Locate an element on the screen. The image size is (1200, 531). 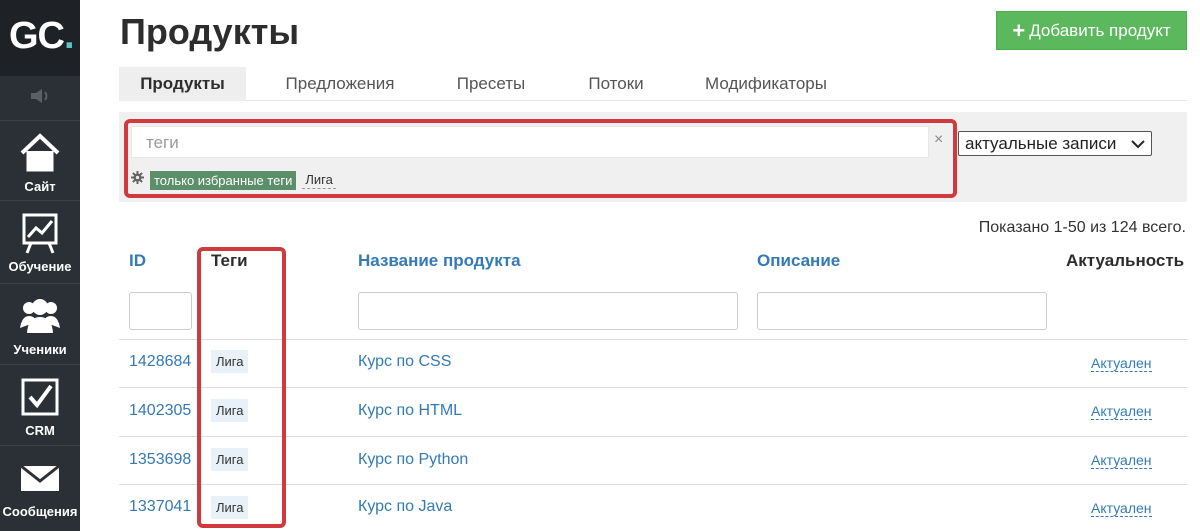
plus-icon: + is located at coordinates (1019, 30).